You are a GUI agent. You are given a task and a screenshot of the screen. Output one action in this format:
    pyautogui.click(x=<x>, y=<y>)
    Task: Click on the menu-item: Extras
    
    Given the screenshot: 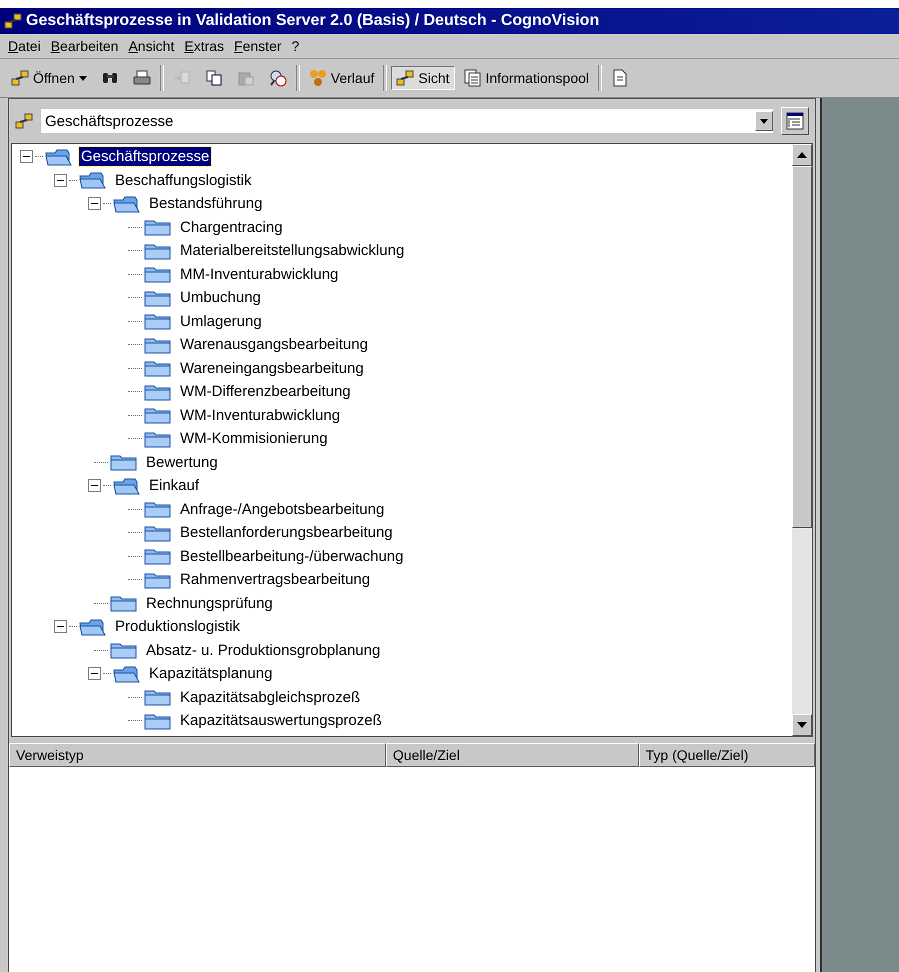 What is the action you would take?
    pyautogui.click(x=204, y=46)
    